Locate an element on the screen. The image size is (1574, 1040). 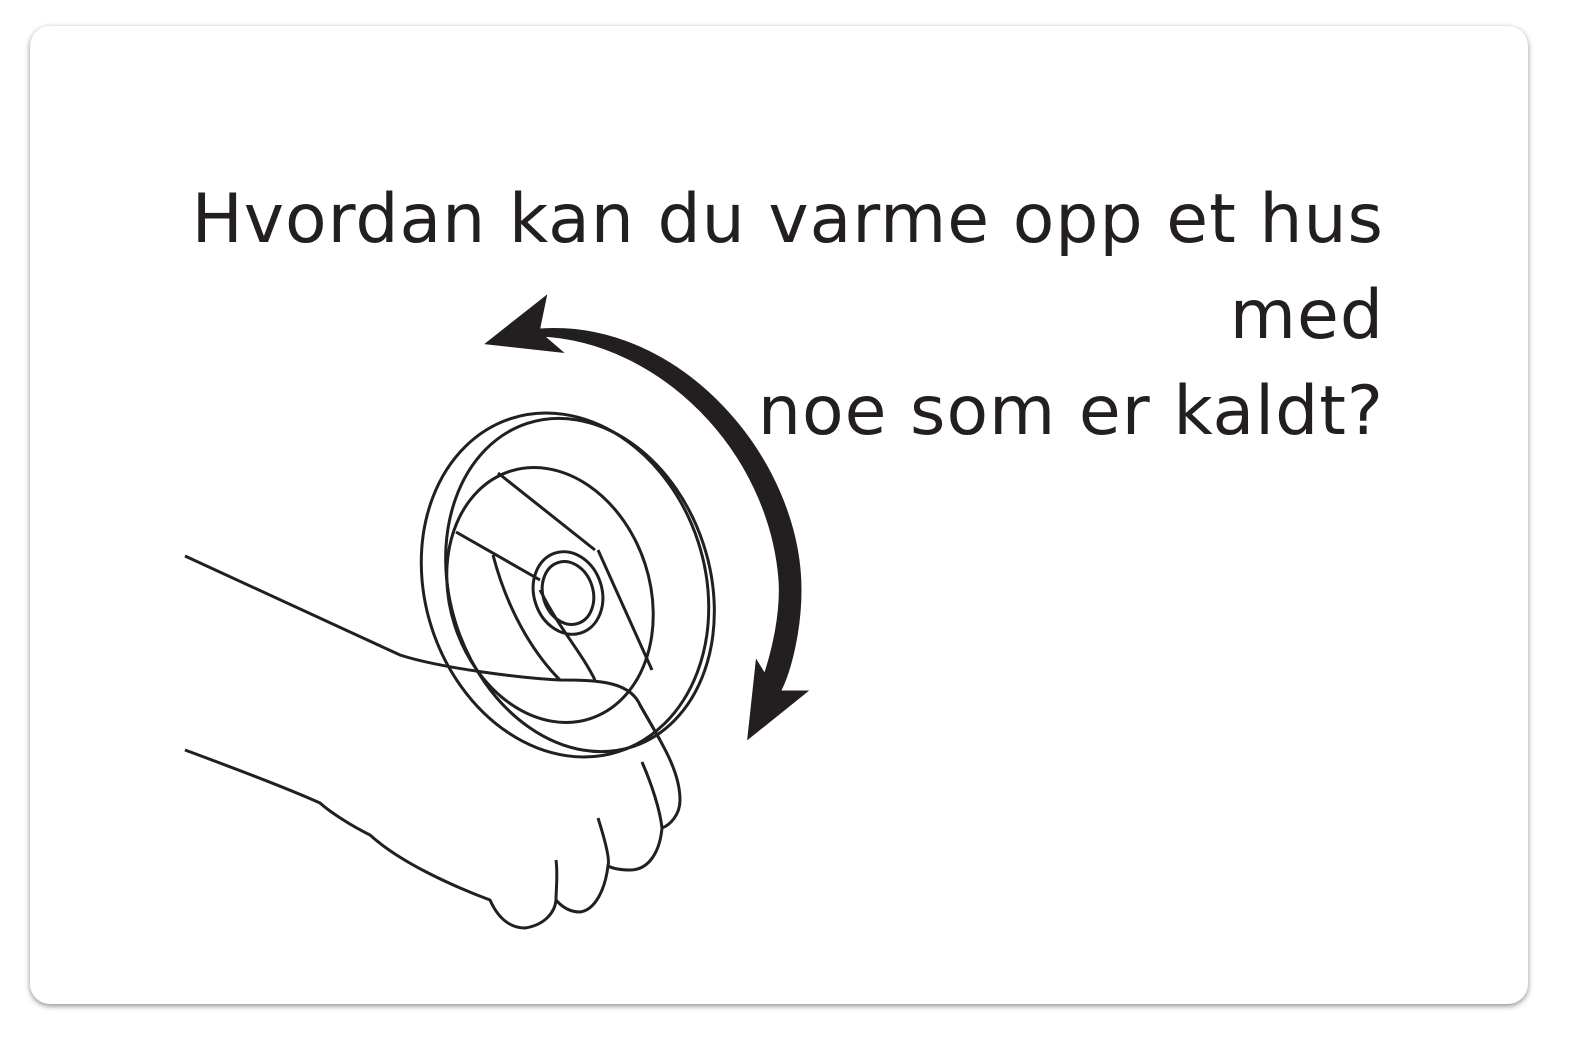
rotation-arrow-icon is located at coordinates (647, 517).